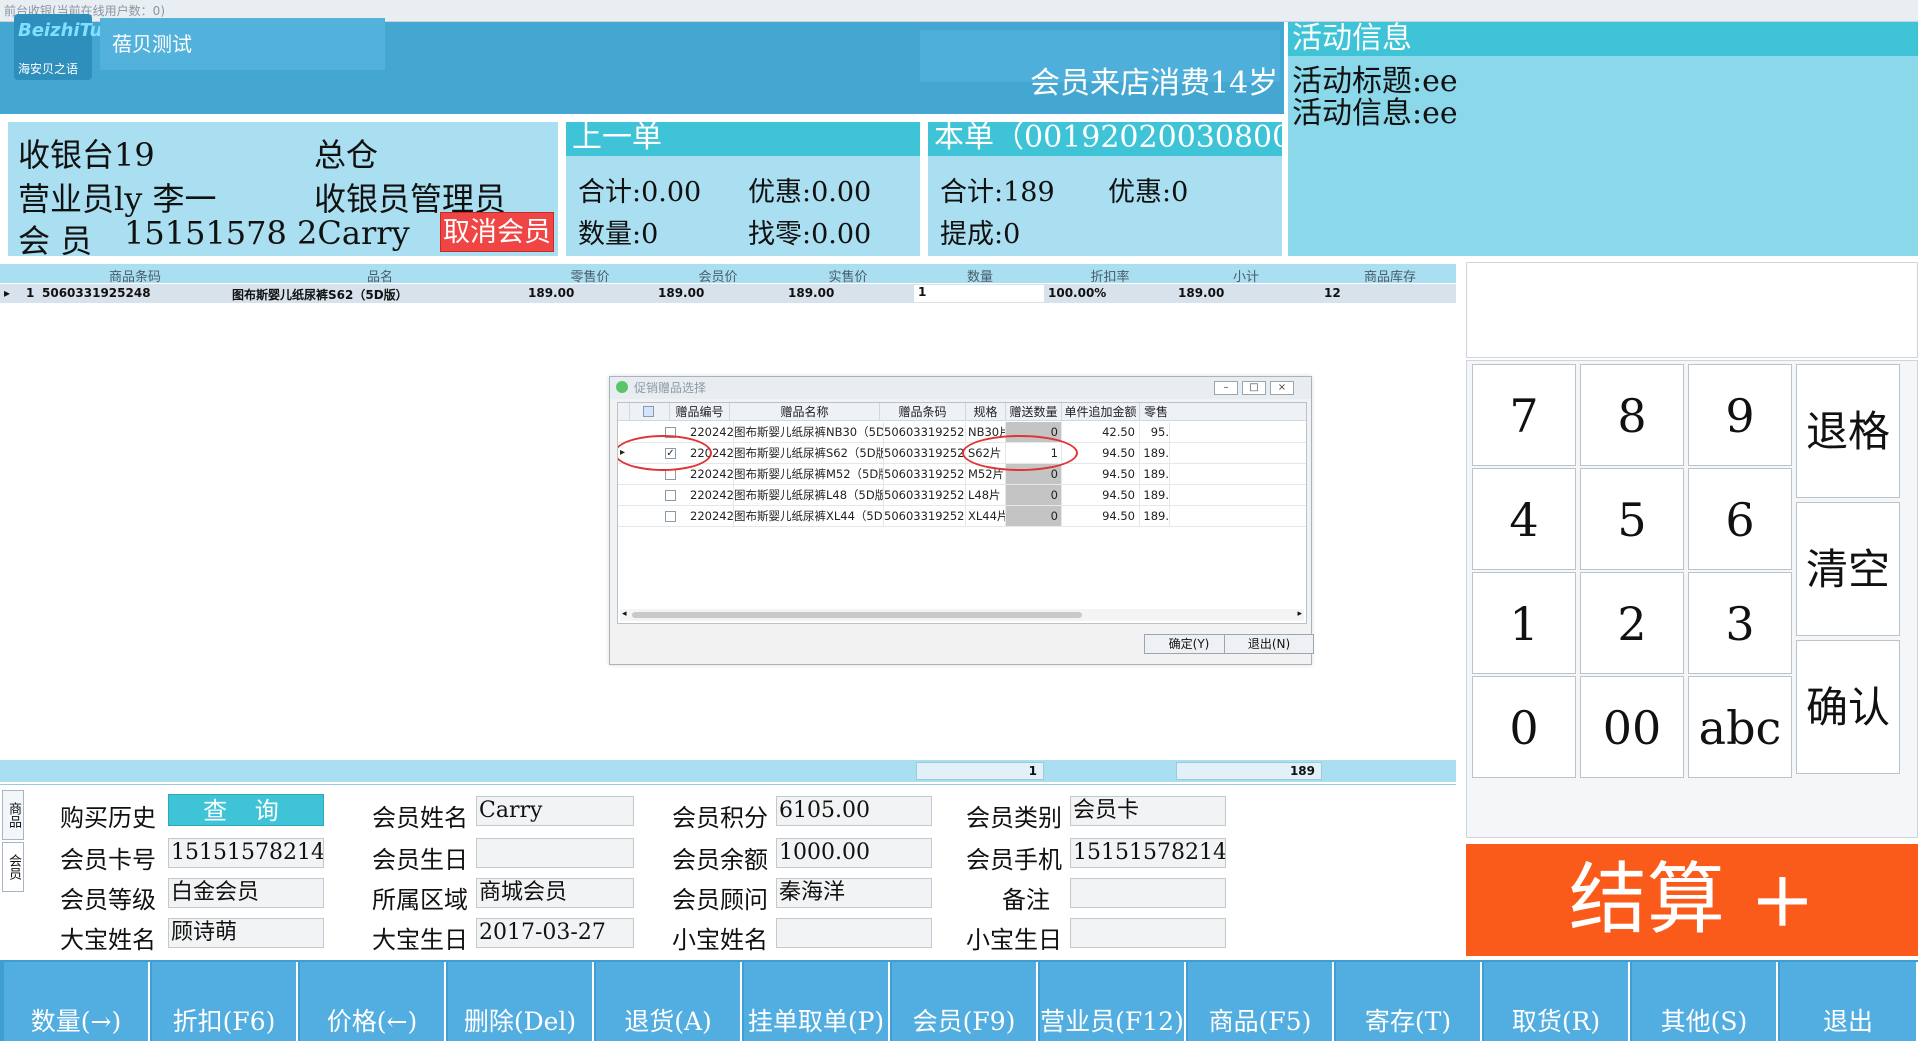  What do you see at coordinates (960, 388) in the screenshot?
I see `dialog-title: 促销赠品选择 – □ ×` at bounding box center [960, 388].